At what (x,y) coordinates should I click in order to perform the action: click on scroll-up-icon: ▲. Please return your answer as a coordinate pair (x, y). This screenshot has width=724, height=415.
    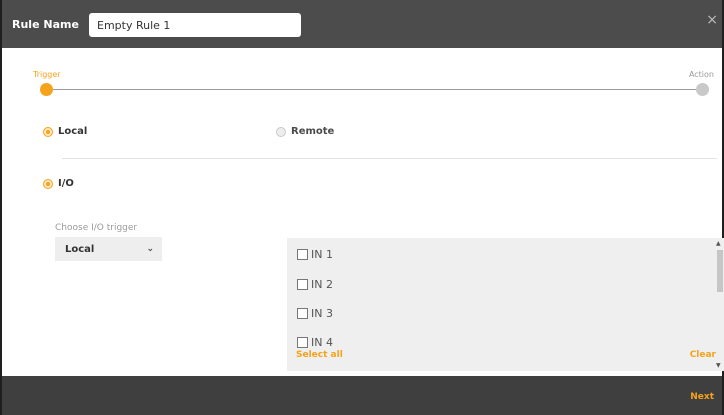
    Looking at the image, I should click on (718, 243).